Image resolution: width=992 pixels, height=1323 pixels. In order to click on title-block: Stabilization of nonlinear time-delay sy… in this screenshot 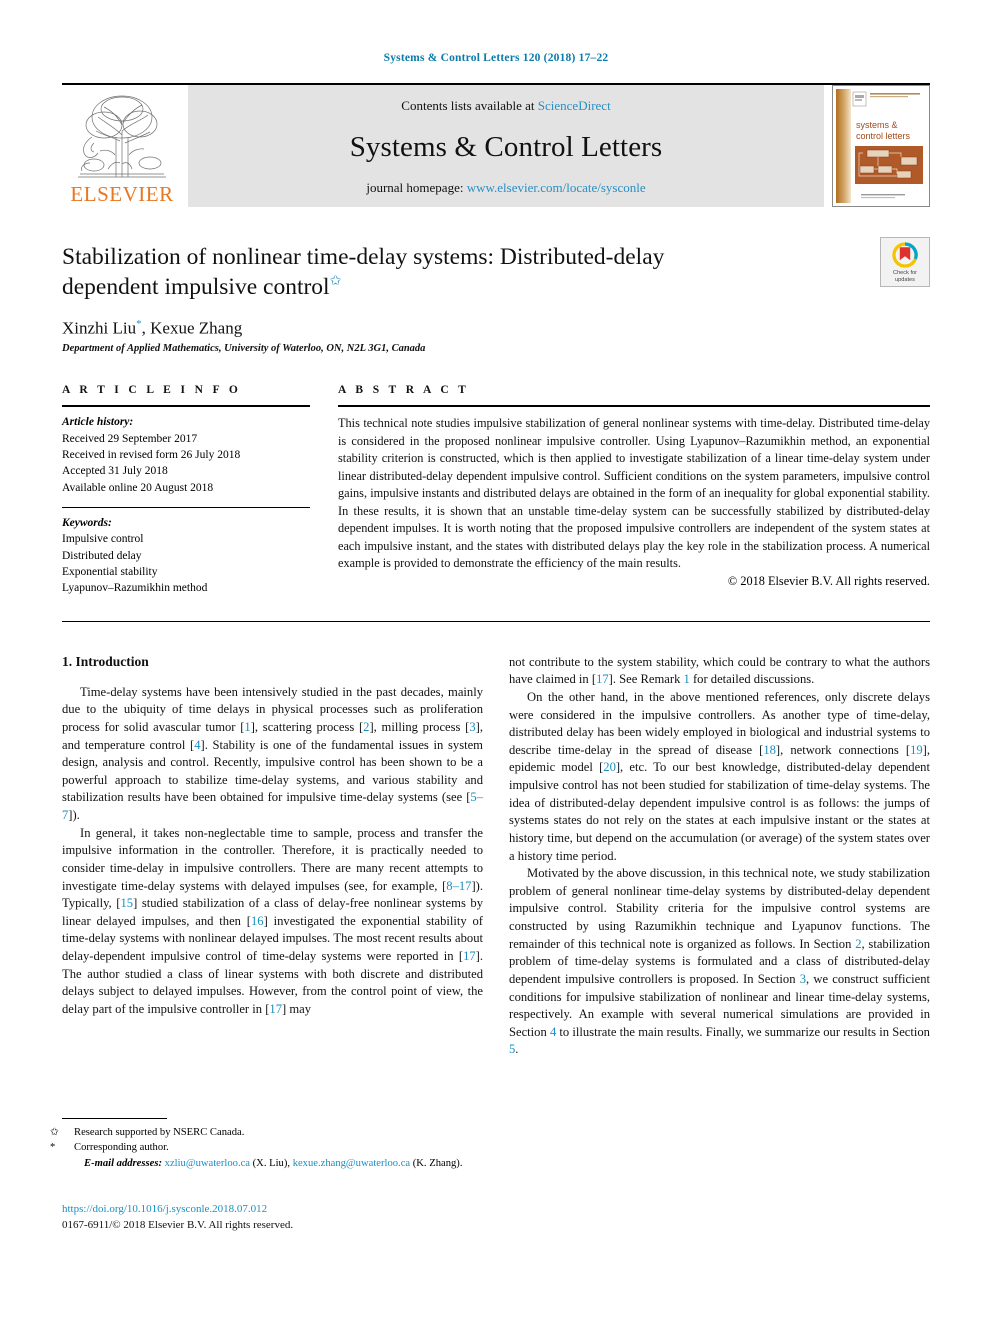, I will do `click(496, 296)`.